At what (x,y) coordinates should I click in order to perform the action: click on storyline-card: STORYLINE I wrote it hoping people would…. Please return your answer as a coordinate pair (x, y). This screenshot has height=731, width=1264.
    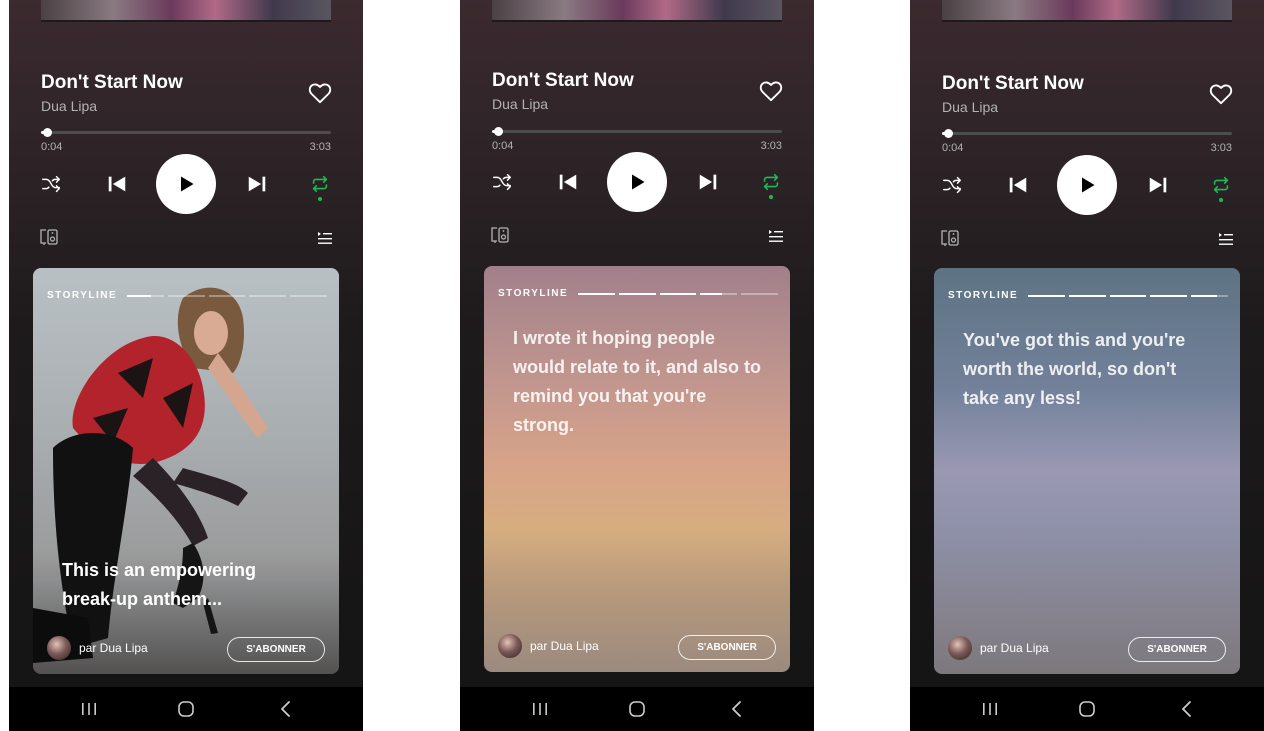
    Looking at the image, I should click on (637, 469).